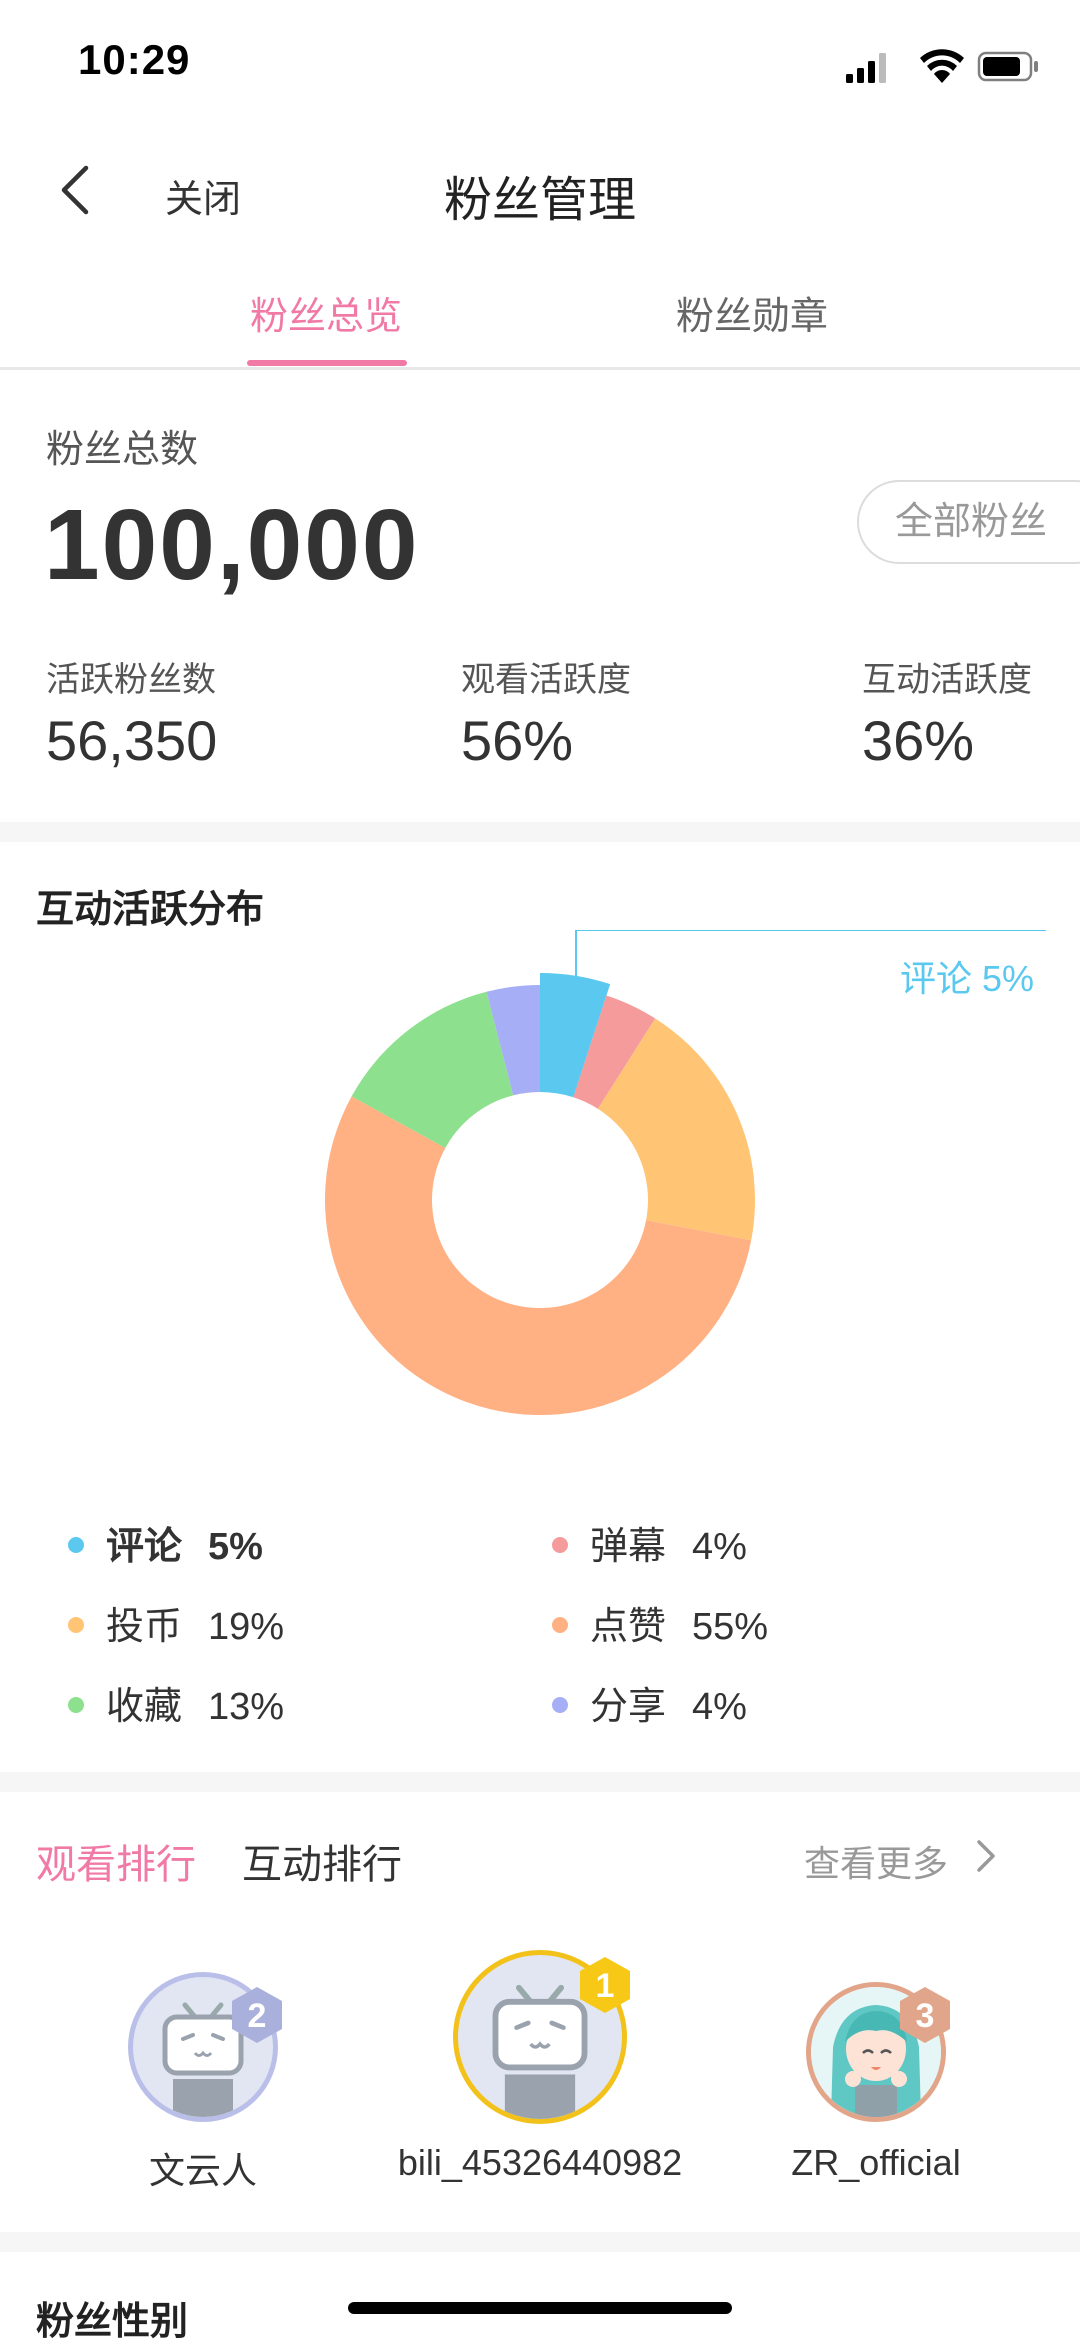 This screenshot has height=2345, width=1080. What do you see at coordinates (918, 740) in the screenshot?
I see `interaction-activity-value: 36%` at bounding box center [918, 740].